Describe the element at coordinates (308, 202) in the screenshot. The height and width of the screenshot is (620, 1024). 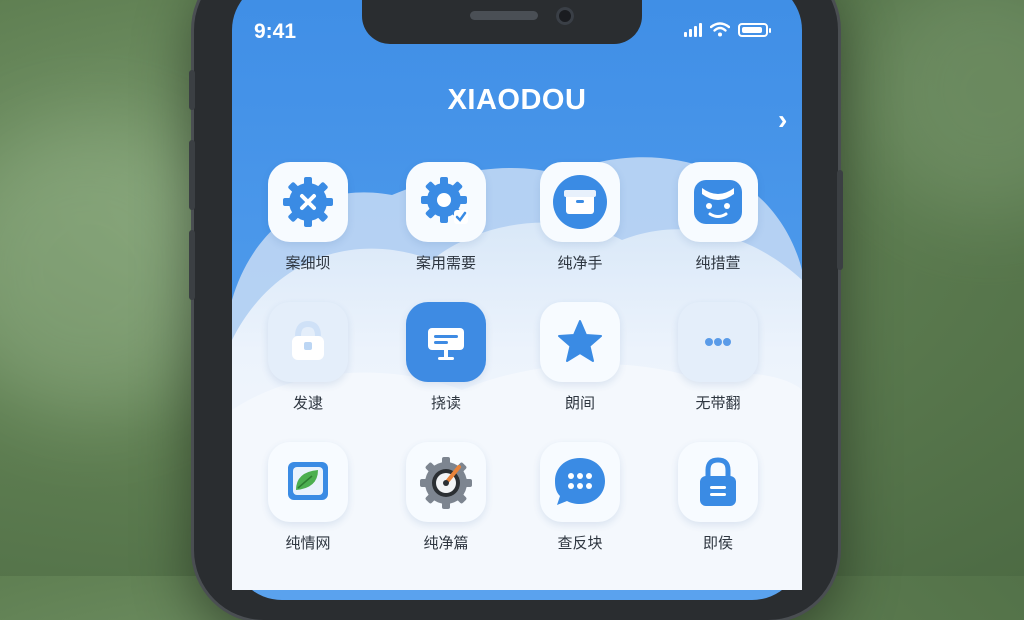
I see `gear-x-icon` at that location.